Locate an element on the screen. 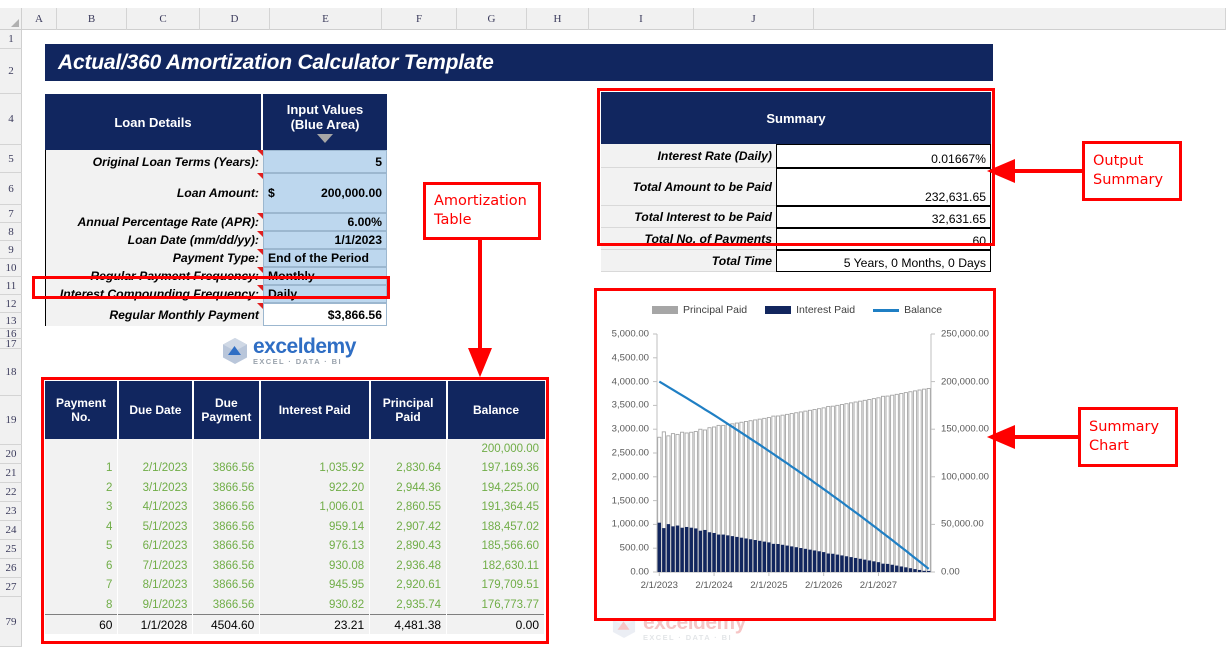  annotation-output-summary: Output Summary is located at coordinates (1132, 171).